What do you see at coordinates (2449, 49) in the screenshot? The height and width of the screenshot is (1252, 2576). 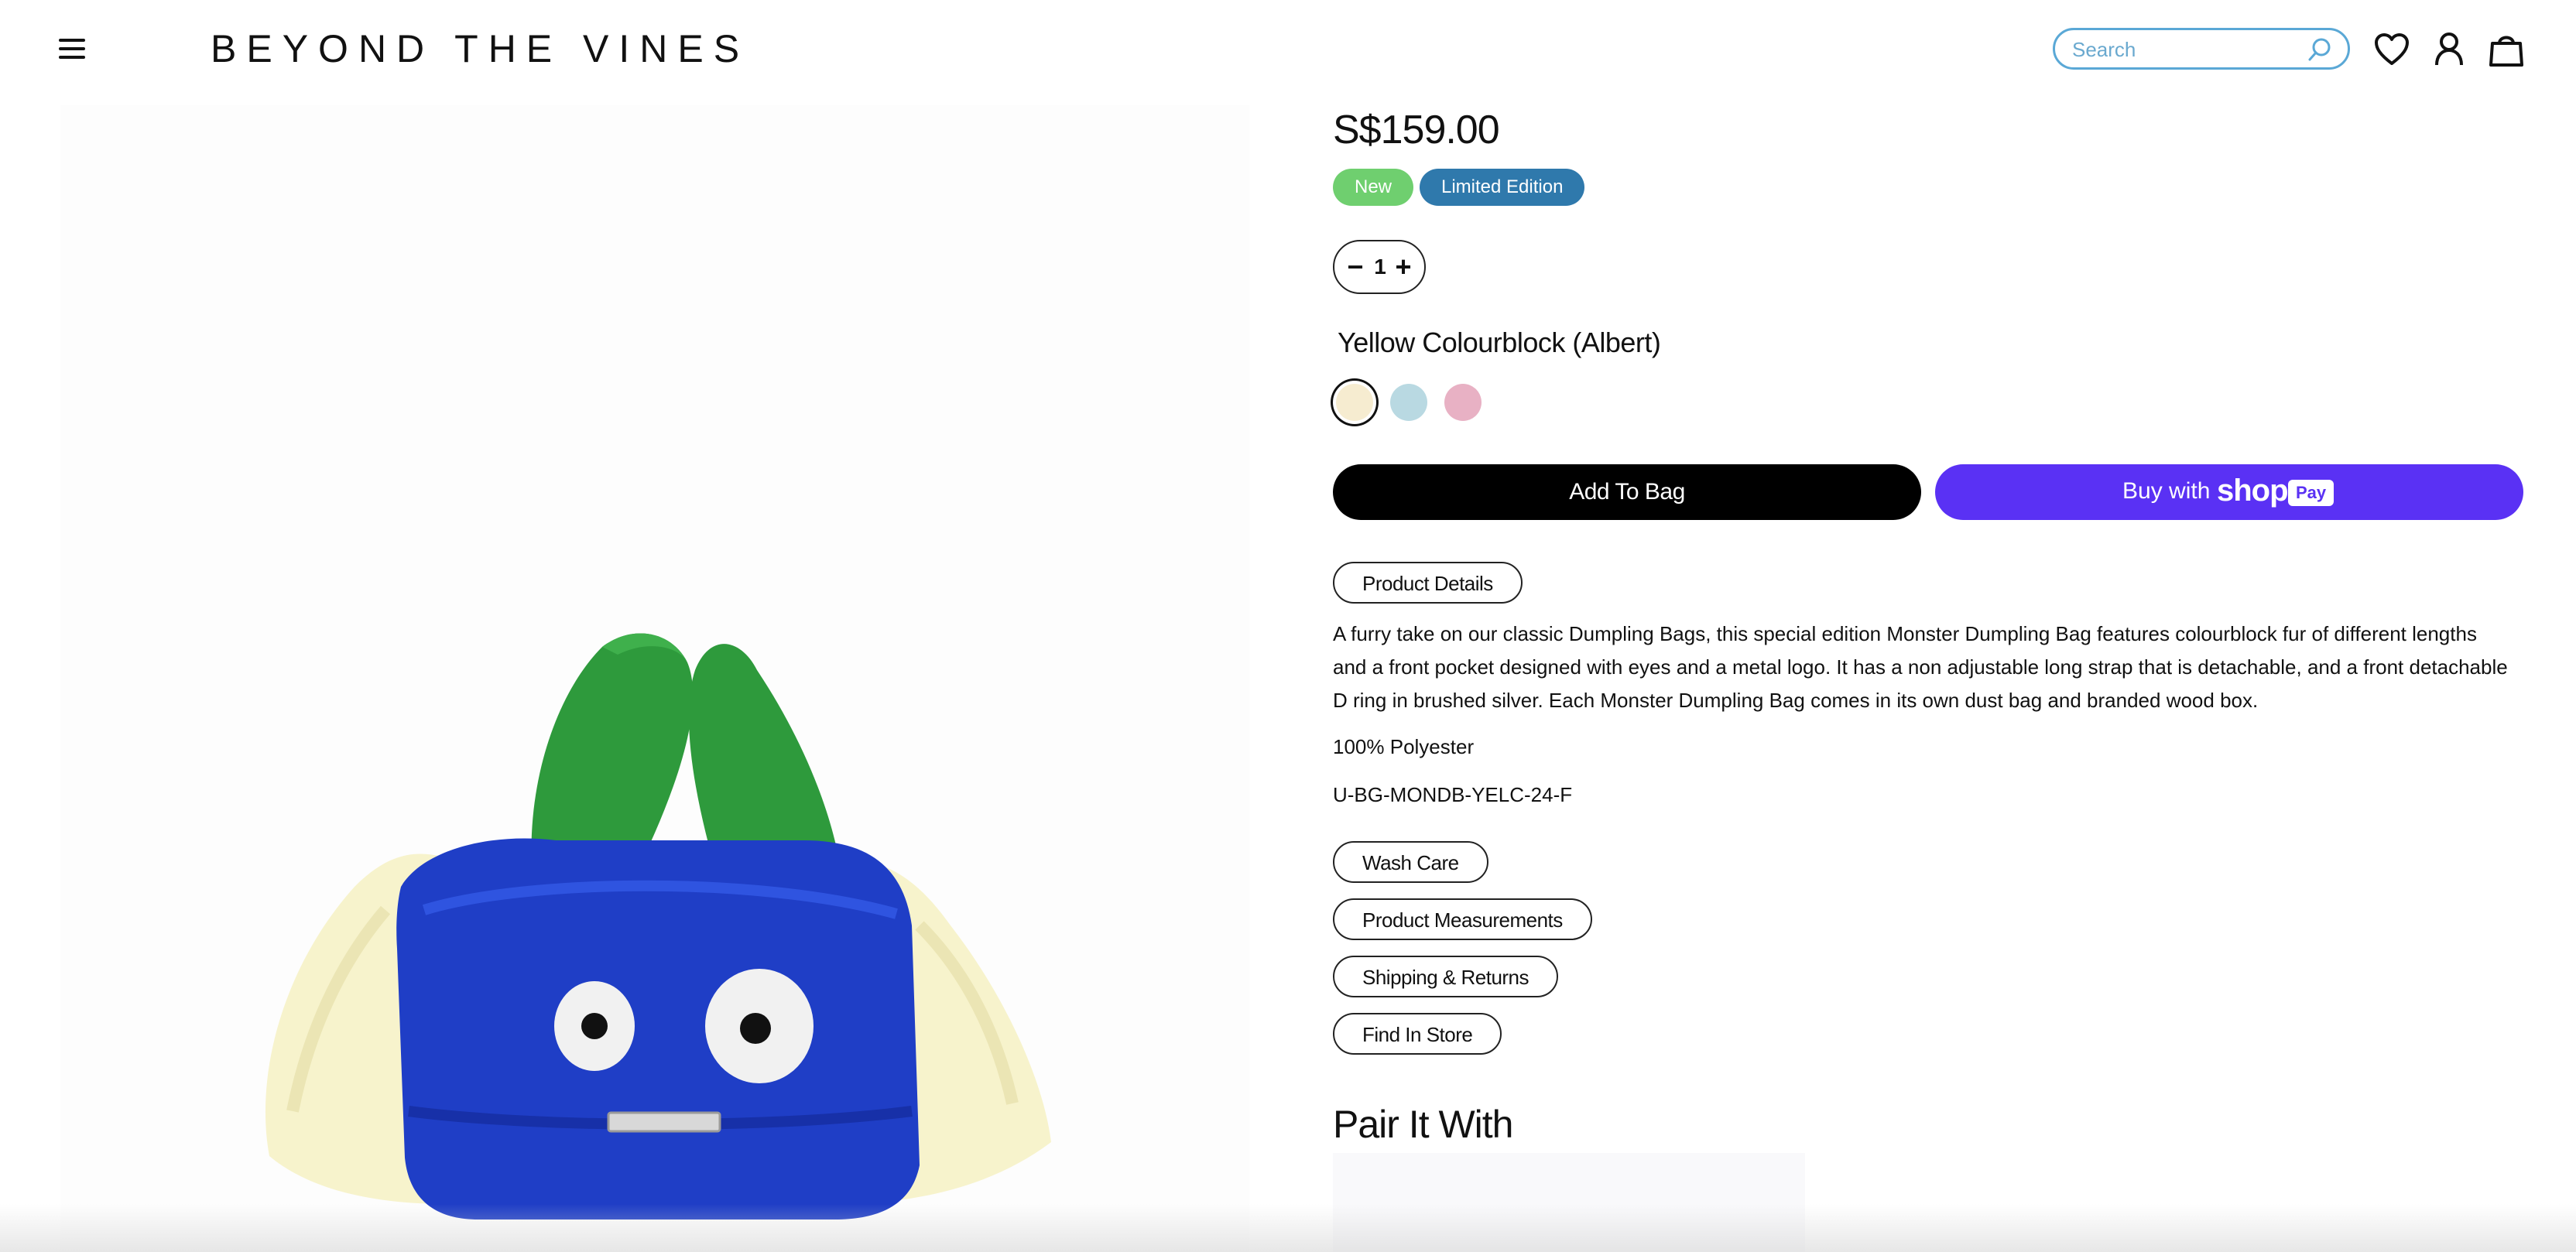 I see `account-icon` at bounding box center [2449, 49].